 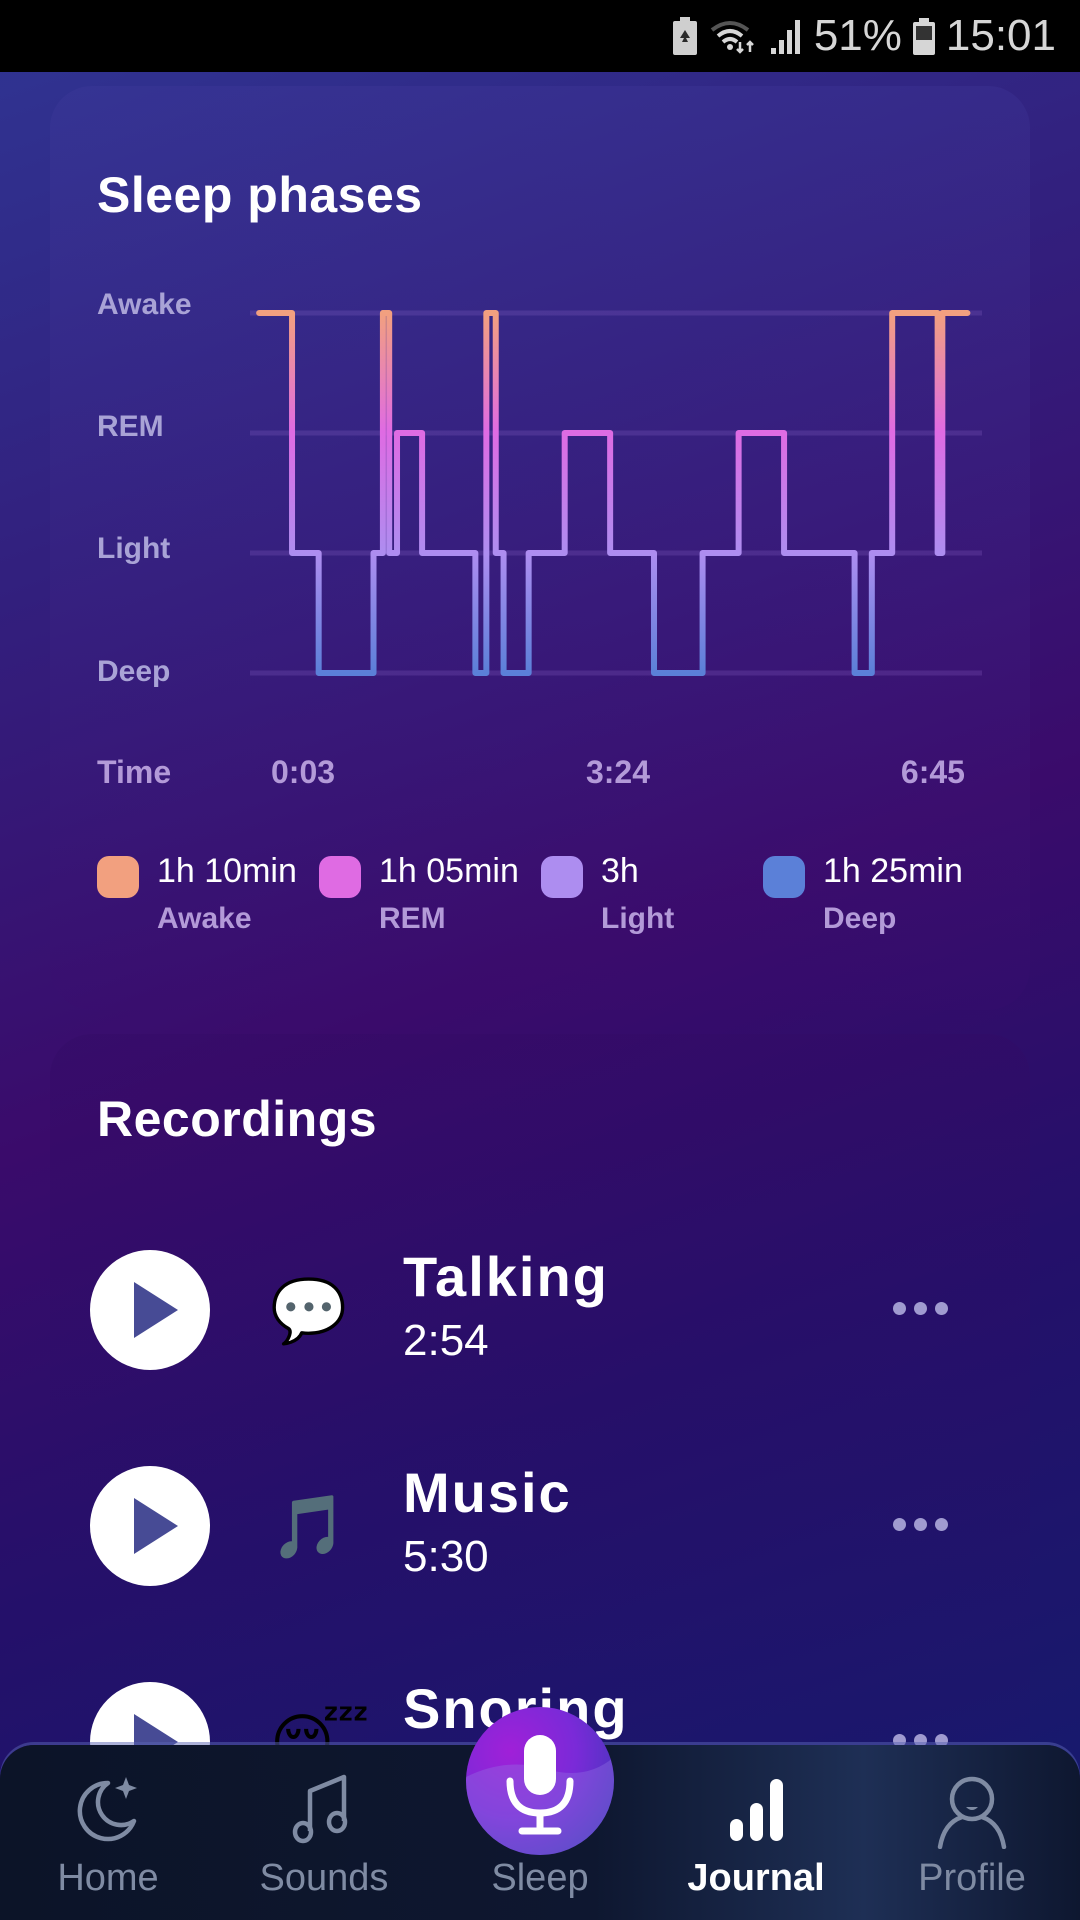 What do you see at coordinates (227, 871) in the screenshot?
I see `legend-value: 1h 10min` at bounding box center [227, 871].